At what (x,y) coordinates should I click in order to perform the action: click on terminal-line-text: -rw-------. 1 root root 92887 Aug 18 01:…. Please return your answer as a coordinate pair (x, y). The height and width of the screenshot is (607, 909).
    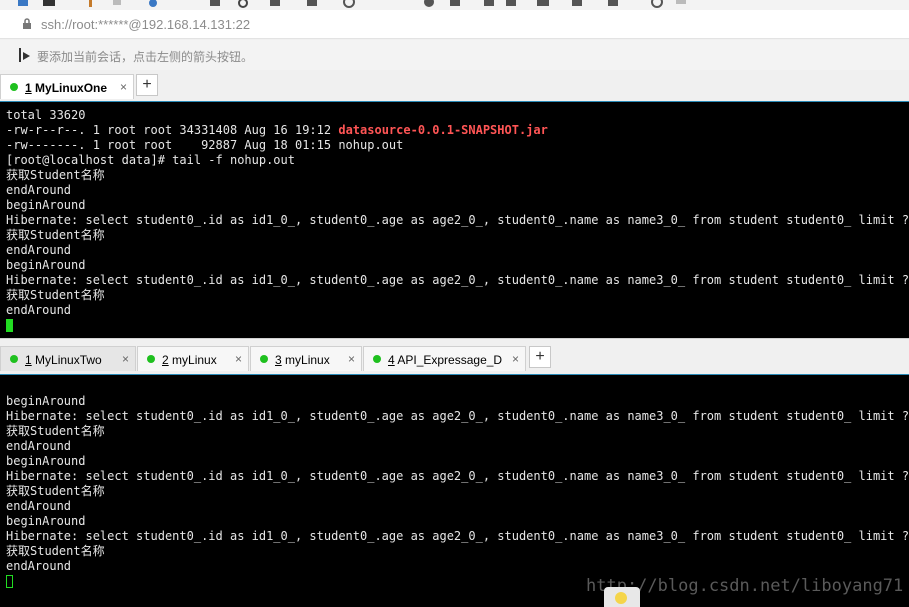
    Looking at the image, I should click on (205, 145).